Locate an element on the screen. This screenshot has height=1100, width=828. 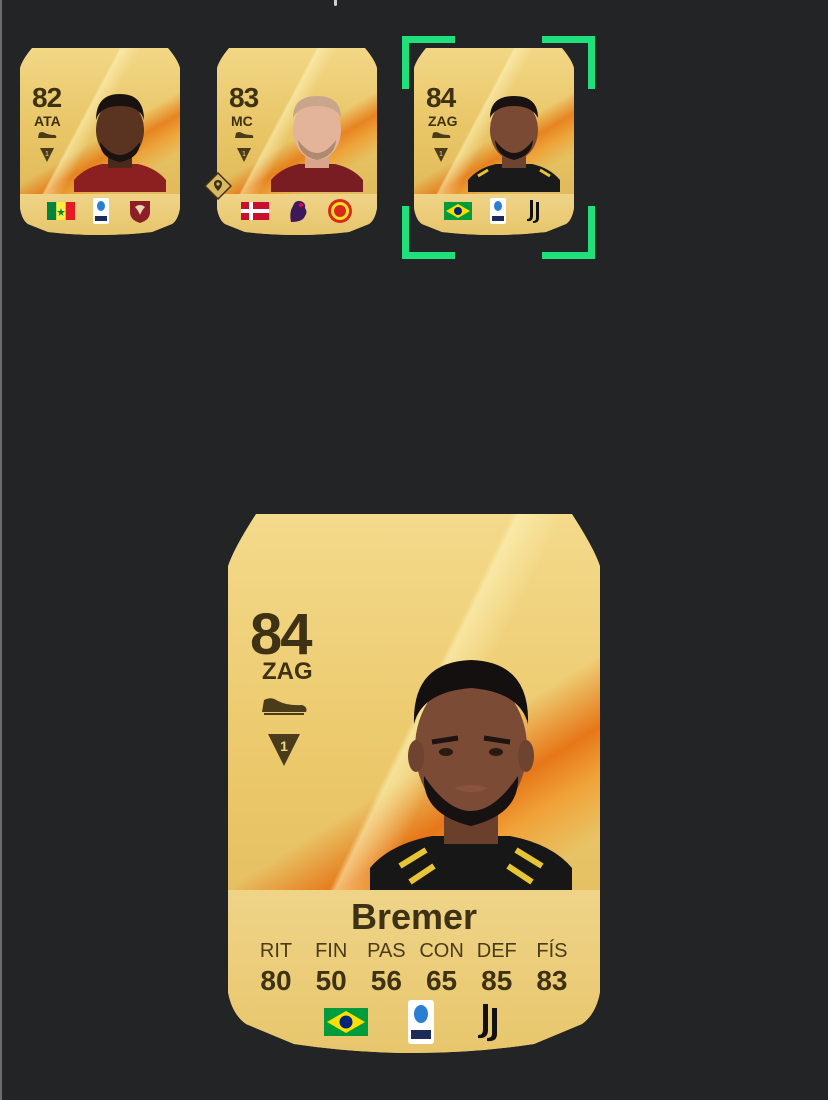
location-pin-icon is located at coordinates (218, 186).